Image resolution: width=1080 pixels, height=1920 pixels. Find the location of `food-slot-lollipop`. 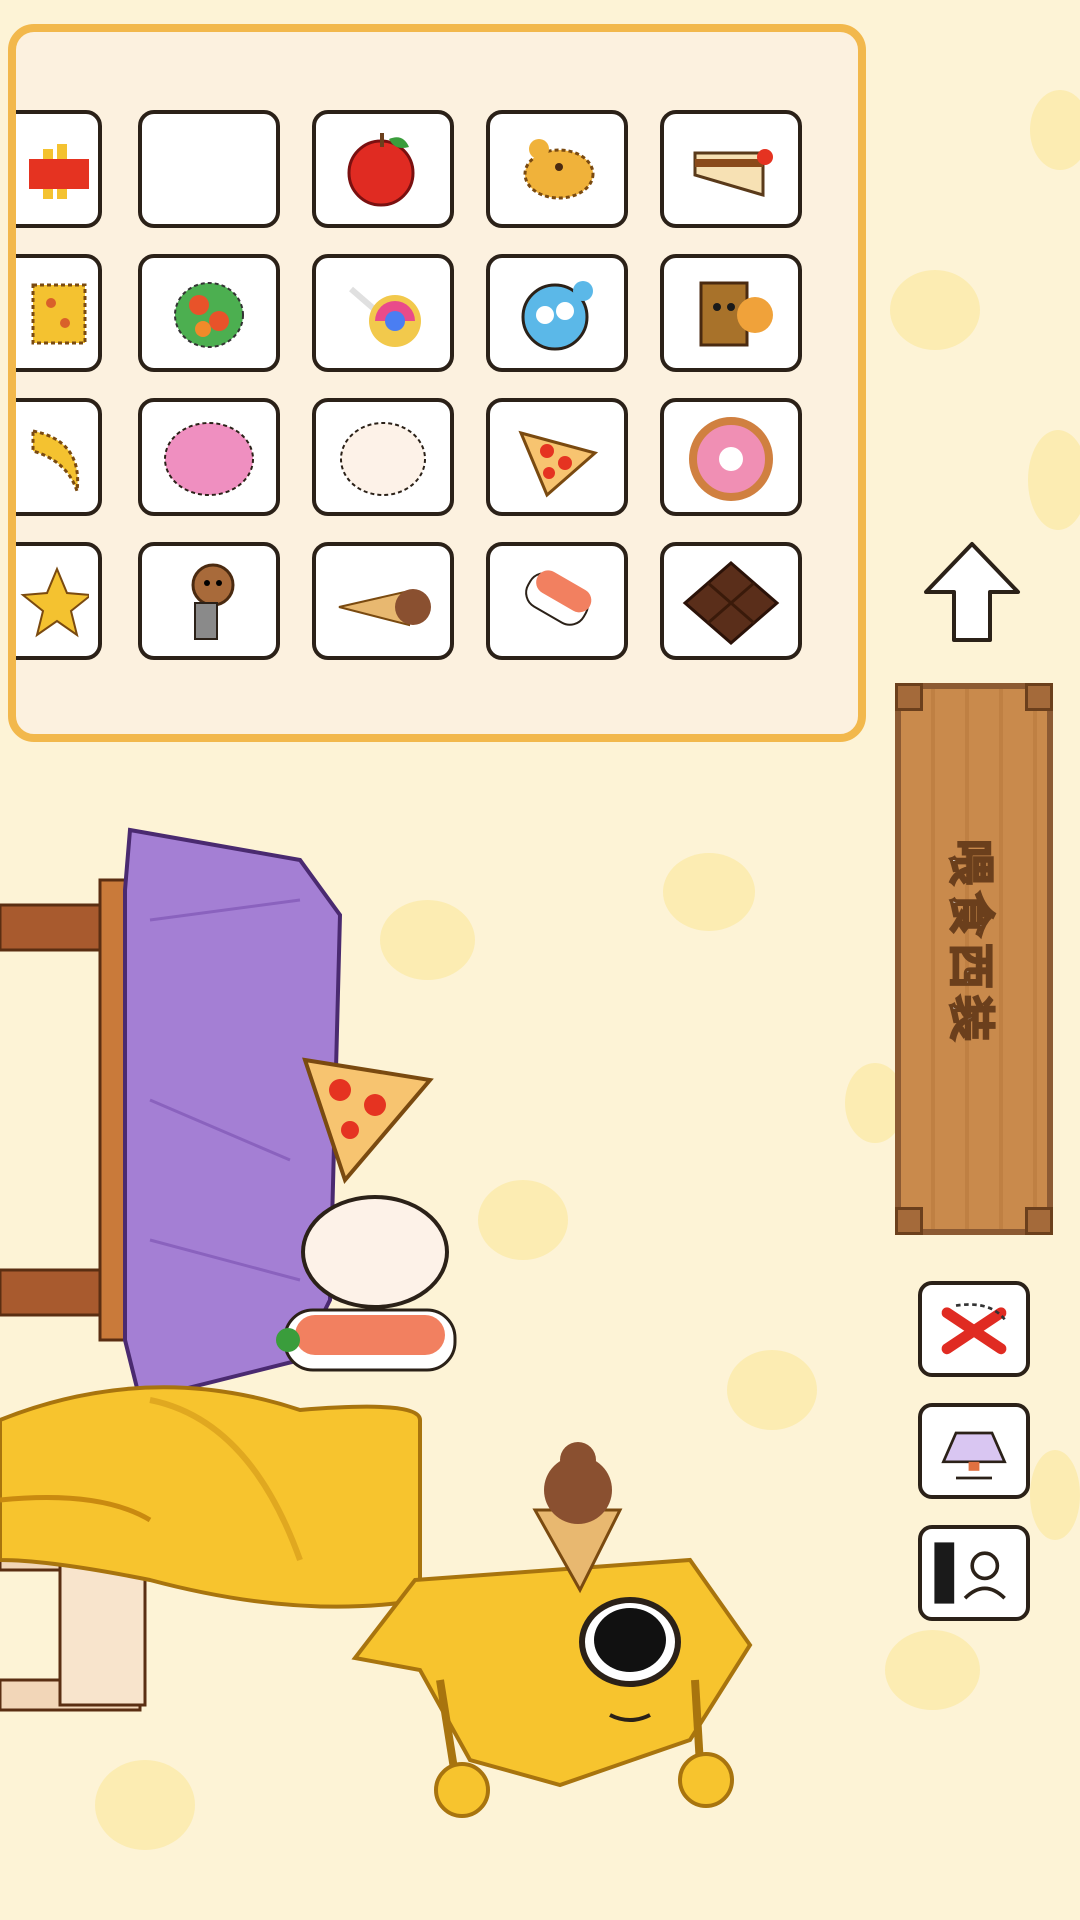

food-slot-lollipop is located at coordinates (383, 313).